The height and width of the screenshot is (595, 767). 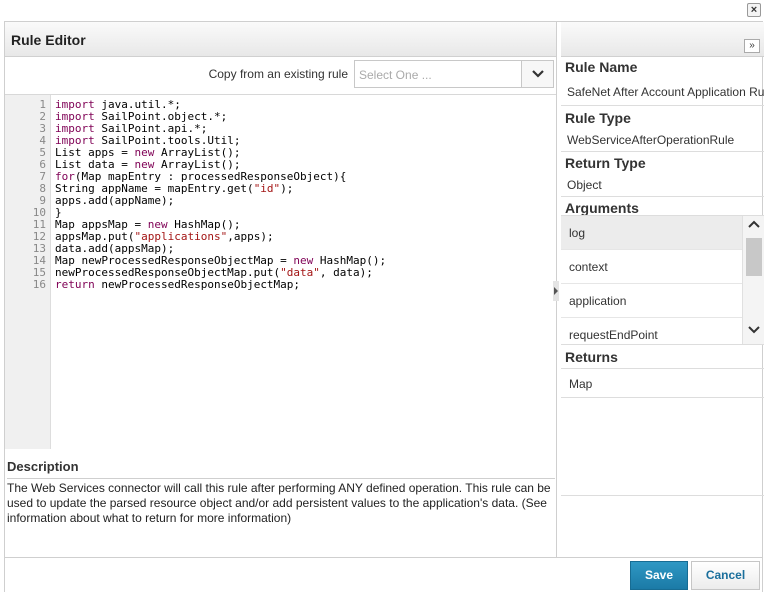 What do you see at coordinates (651, 267) in the screenshot?
I see `list-item: context` at bounding box center [651, 267].